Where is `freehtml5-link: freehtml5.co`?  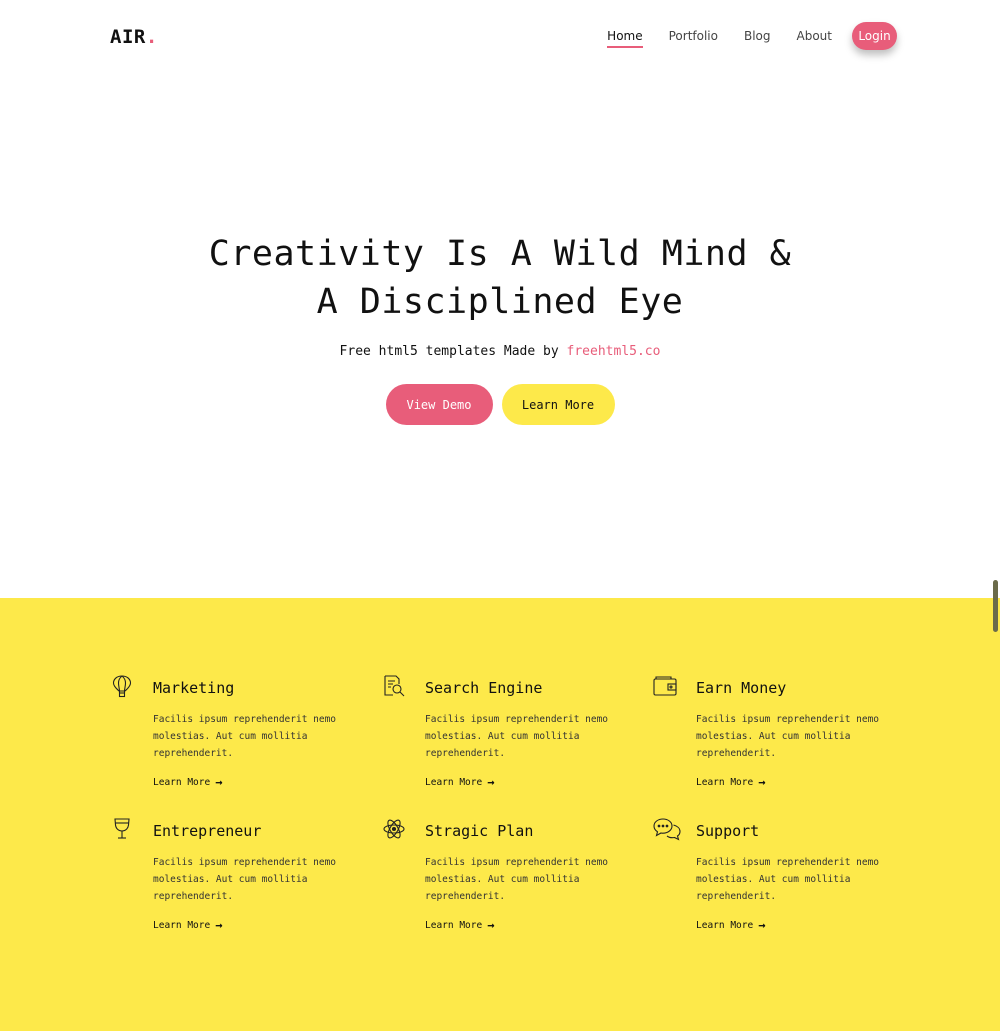
freehtml5-link: freehtml5.co is located at coordinates (614, 351).